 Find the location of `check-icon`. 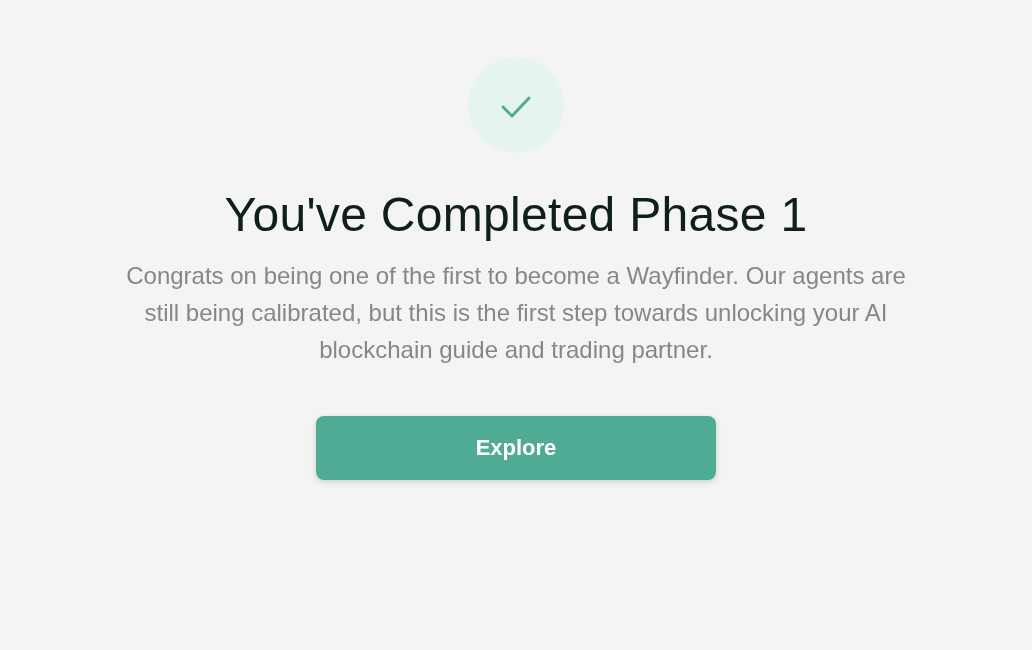

check-icon is located at coordinates (516, 105).